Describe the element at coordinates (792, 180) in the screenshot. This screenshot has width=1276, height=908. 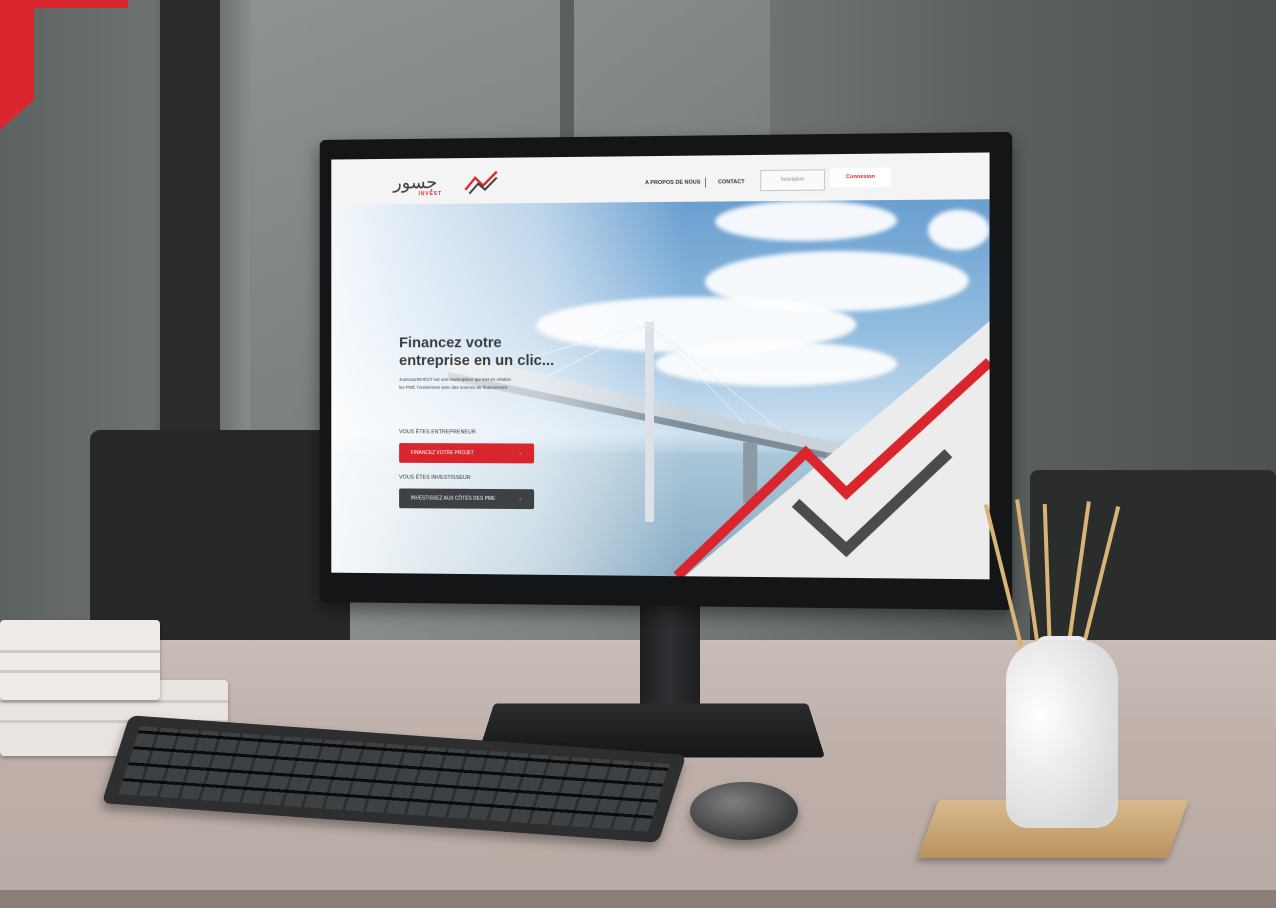
I see `inscription-button: Inscription` at that location.